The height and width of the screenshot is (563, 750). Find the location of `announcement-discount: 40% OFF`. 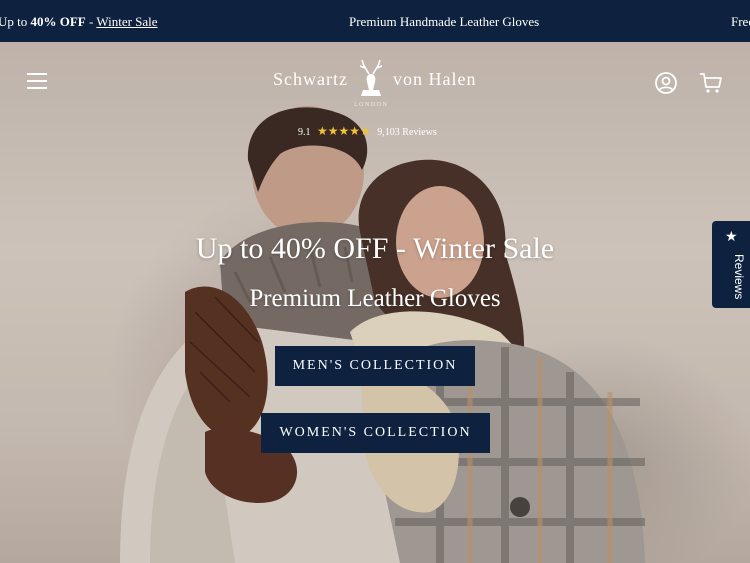

announcement-discount: 40% OFF is located at coordinates (58, 21).